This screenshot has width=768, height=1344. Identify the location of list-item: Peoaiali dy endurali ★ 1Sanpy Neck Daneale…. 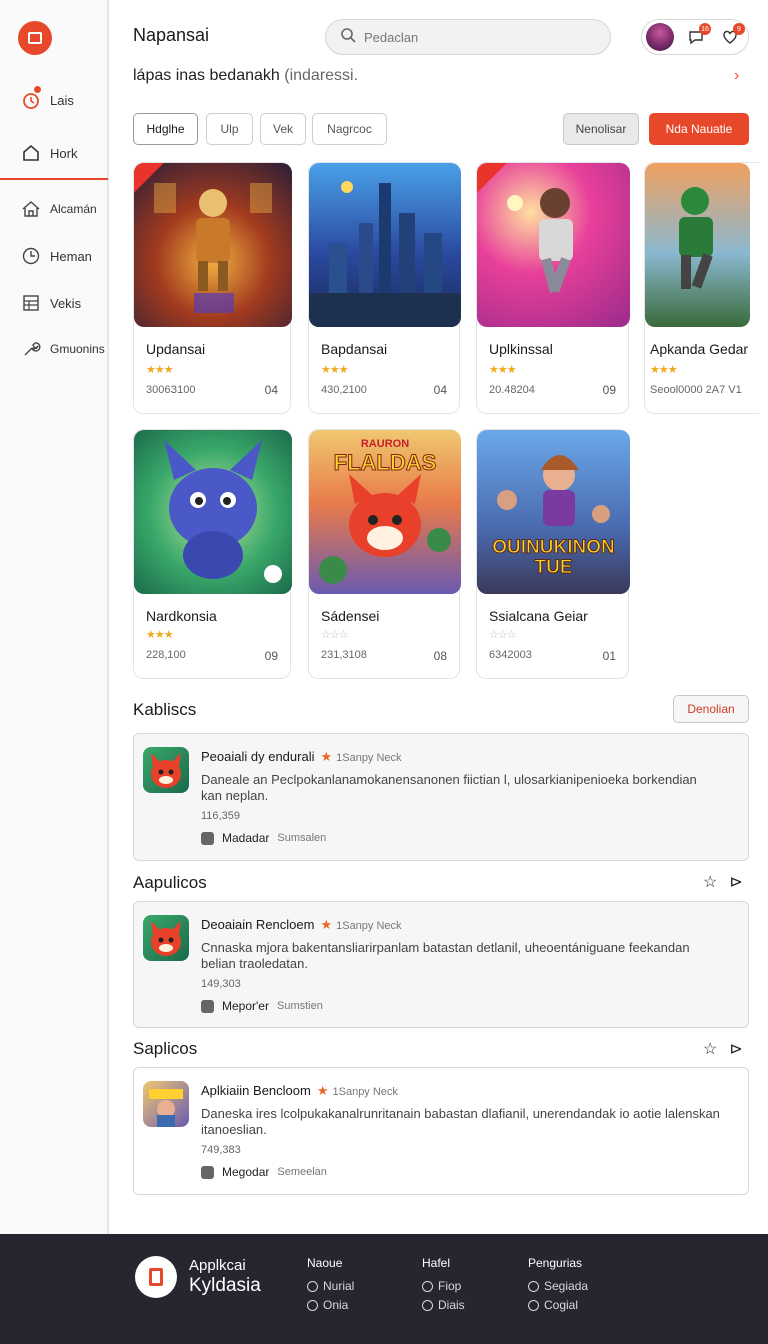
(441, 797).